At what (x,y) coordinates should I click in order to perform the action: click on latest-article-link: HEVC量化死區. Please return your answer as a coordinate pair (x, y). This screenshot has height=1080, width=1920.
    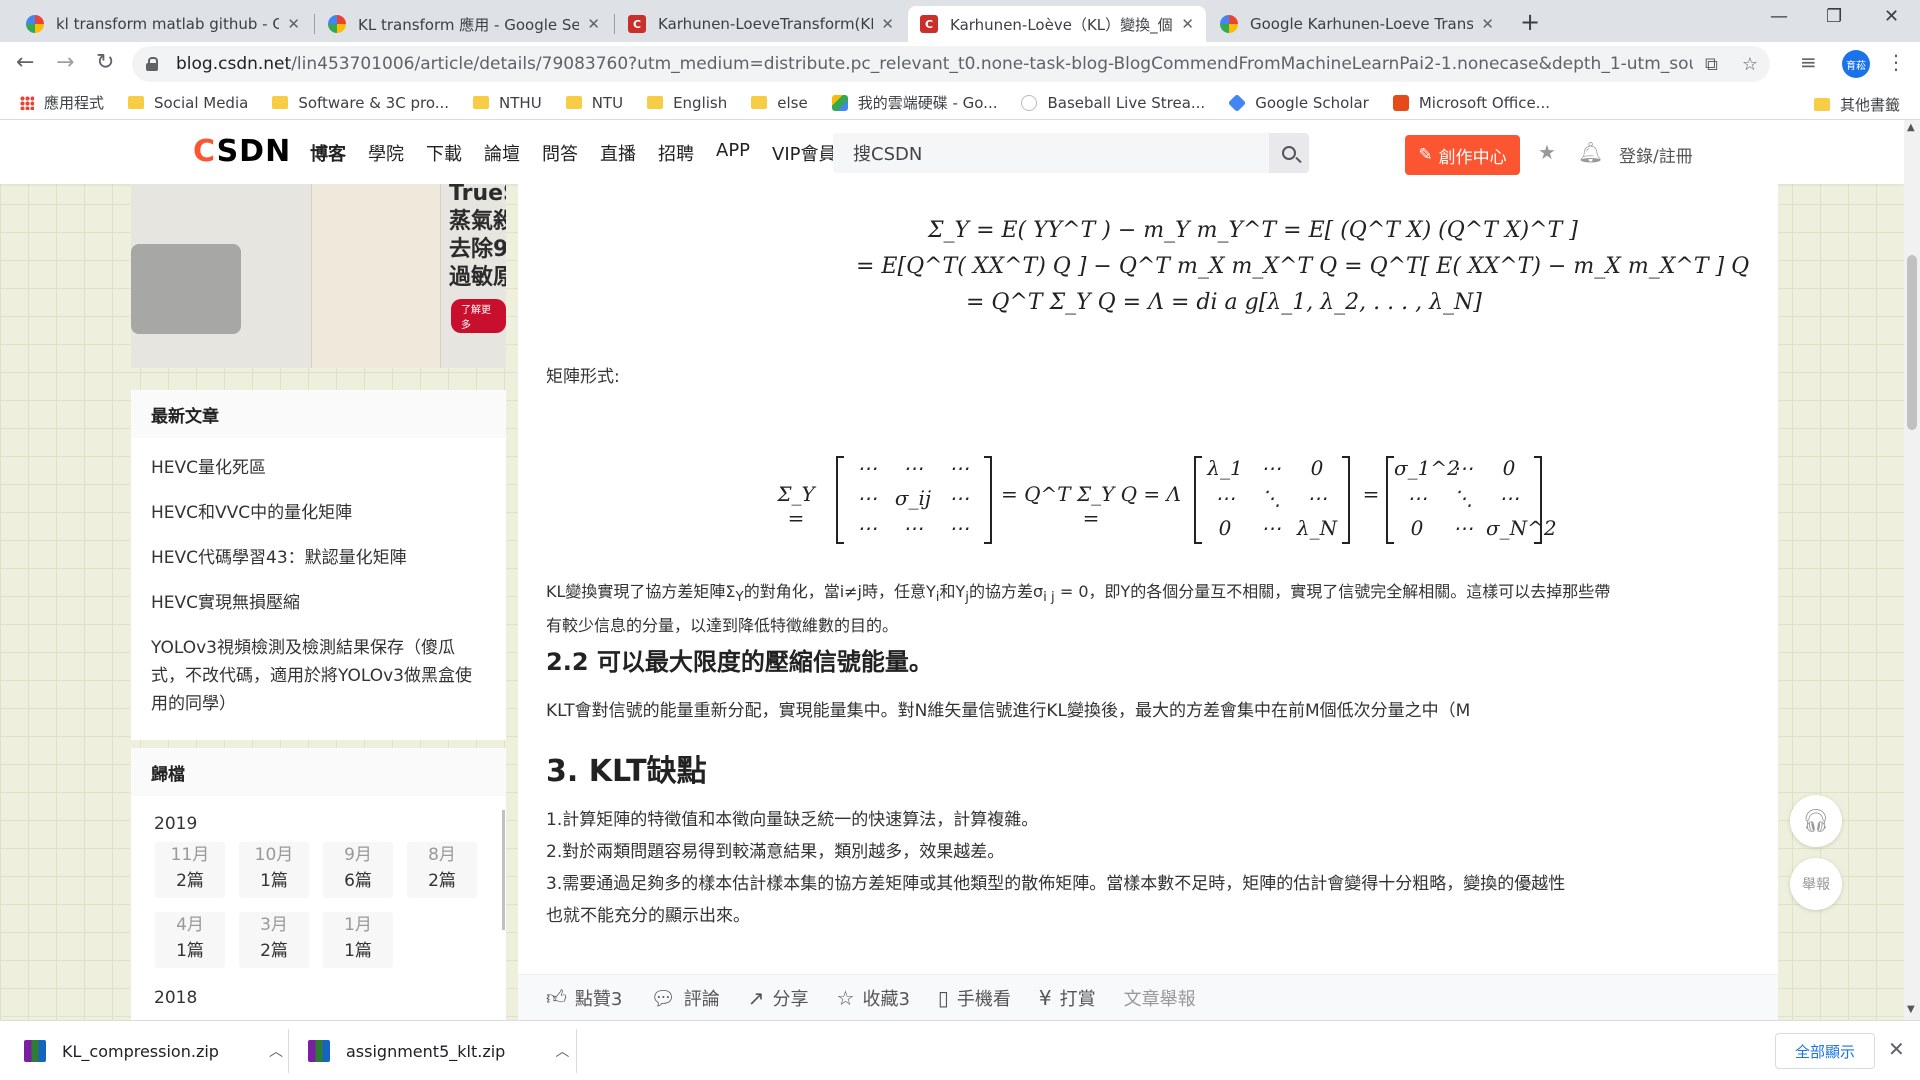
    Looking at the image, I should click on (318, 468).